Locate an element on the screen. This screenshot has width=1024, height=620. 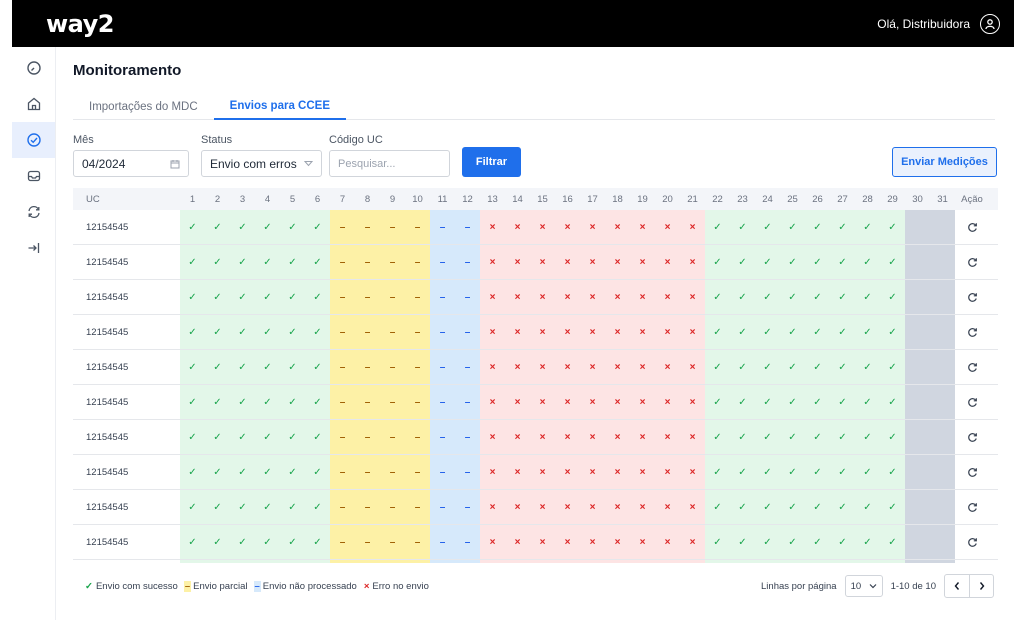
legend-item-np: – Envio não processado is located at coordinates (305, 586).